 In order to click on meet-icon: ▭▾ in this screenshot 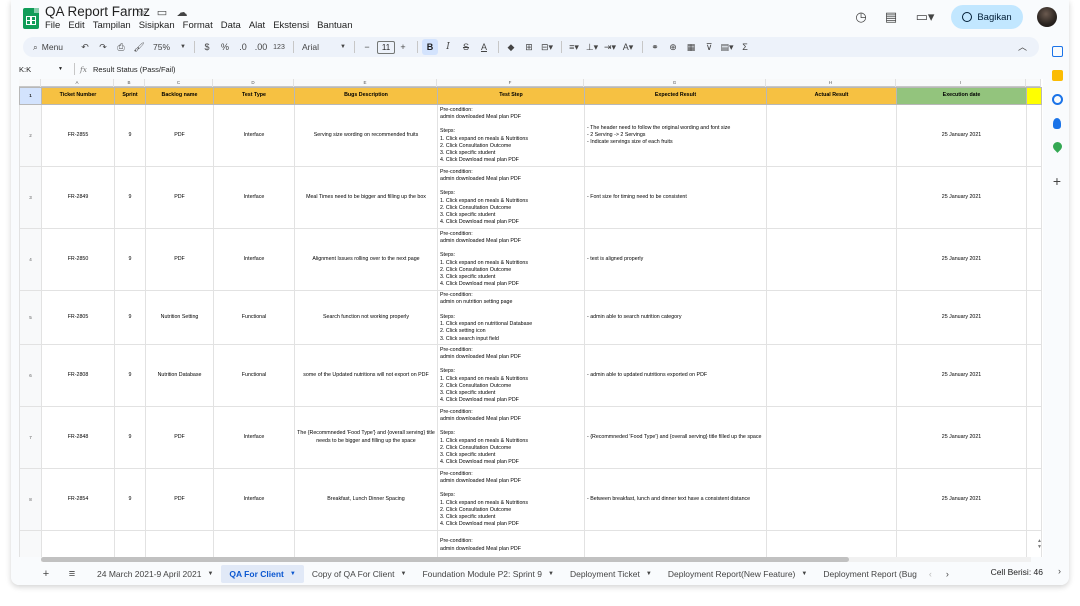, I will do `click(925, 17)`.